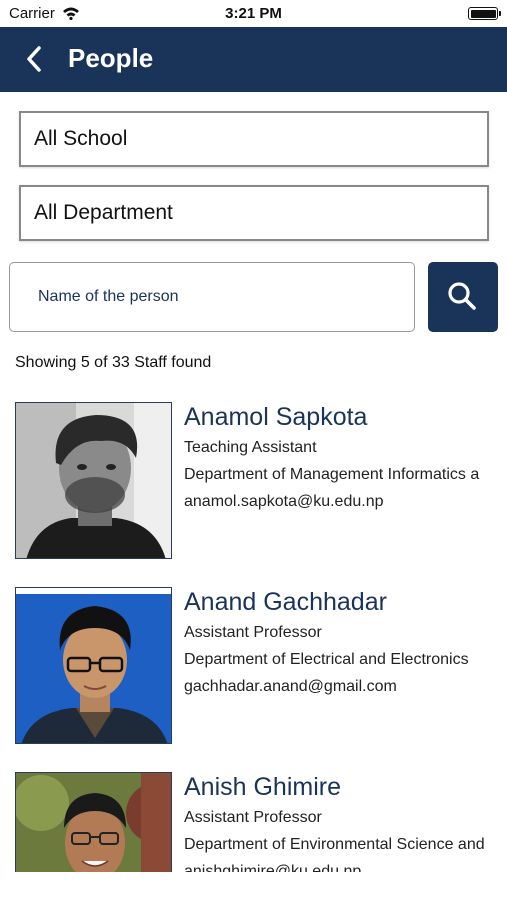 The height and width of the screenshot is (900, 507). What do you see at coordinates (254, 139) in the screenshot?
I see `school-filter-select: All School` at bounding box center [254, 139].